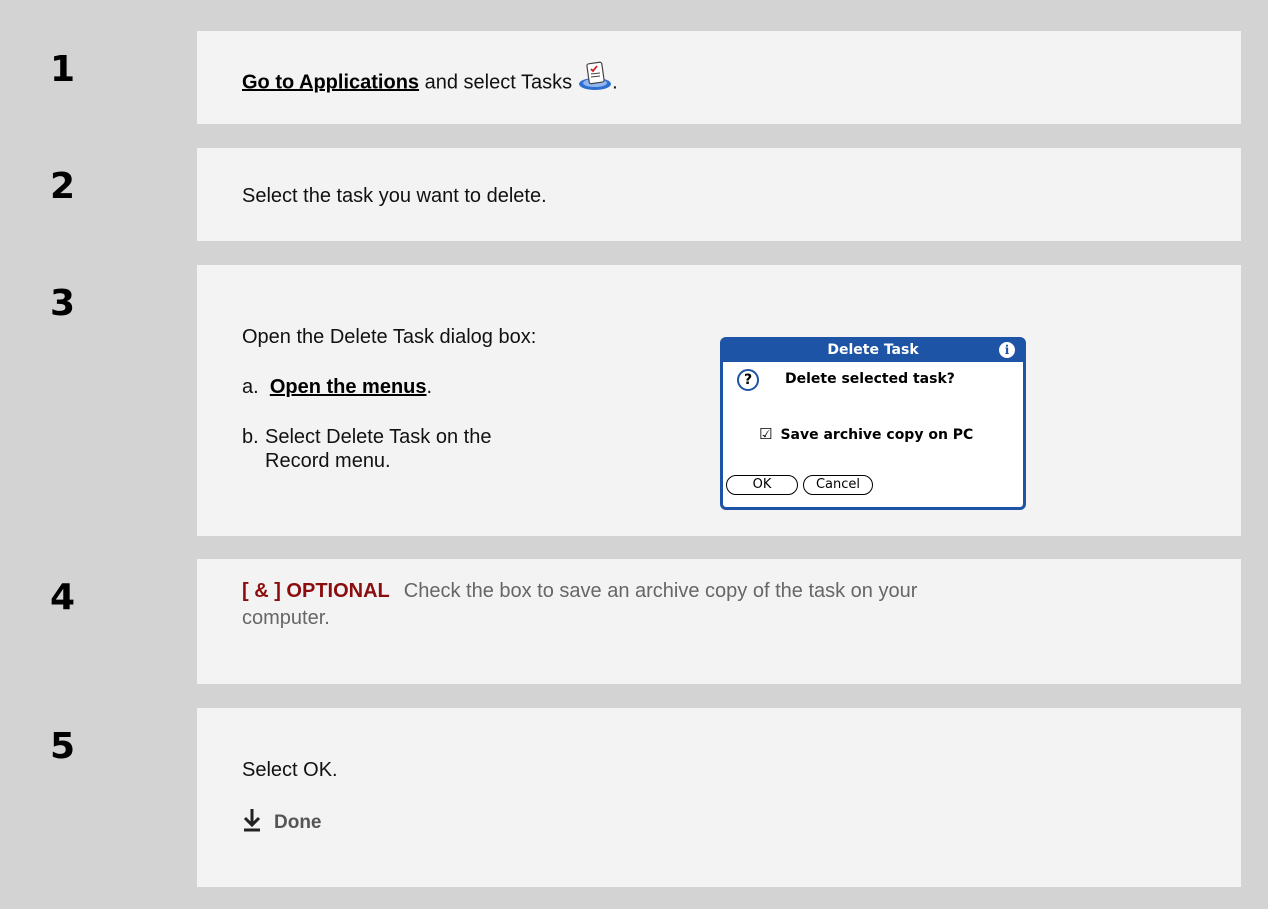  What do you see at coordinates (620, 77) in the screenshot?
I see `step-1: 1 Go to Applications and select Tasks .` at bounding box center [620, 77].